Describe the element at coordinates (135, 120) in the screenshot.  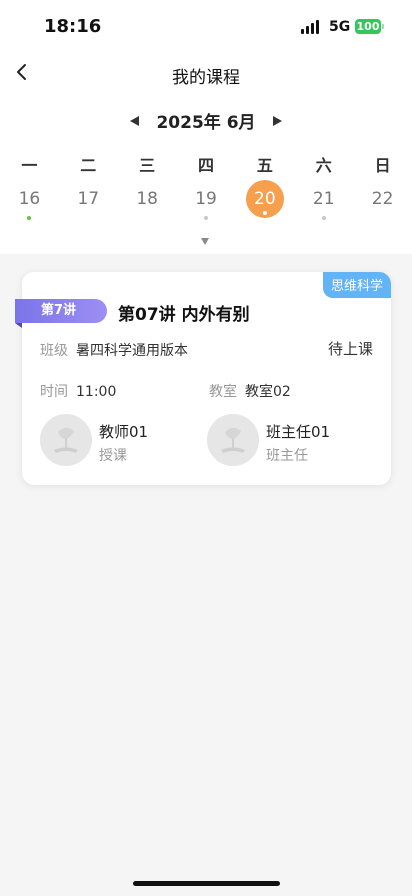
I see `prev-month-icon` at that location.